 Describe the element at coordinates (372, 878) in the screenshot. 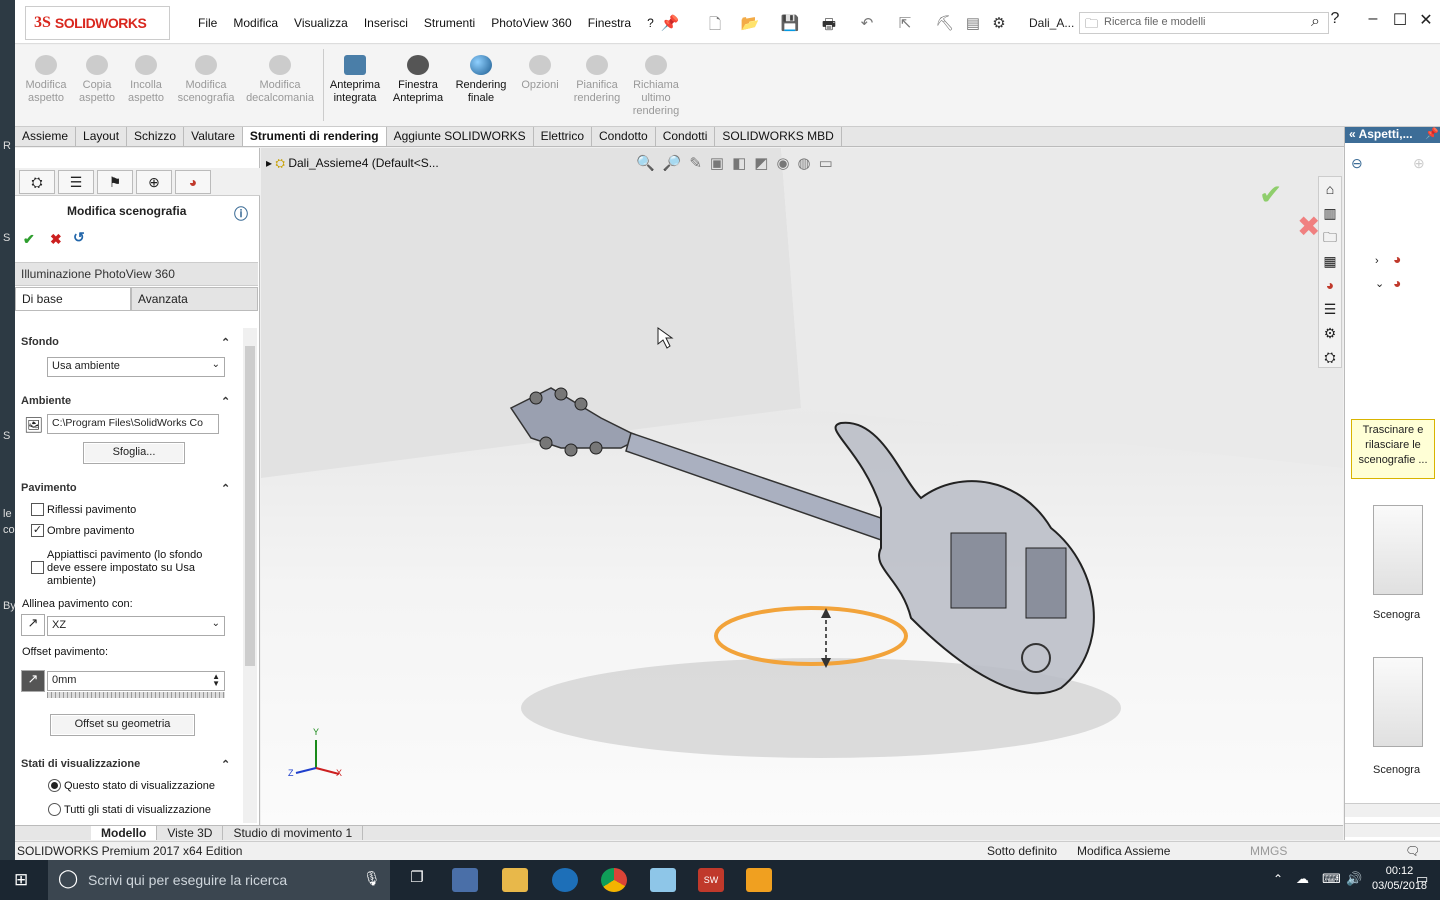

I see `microphone-icon: 🎙` at that location.